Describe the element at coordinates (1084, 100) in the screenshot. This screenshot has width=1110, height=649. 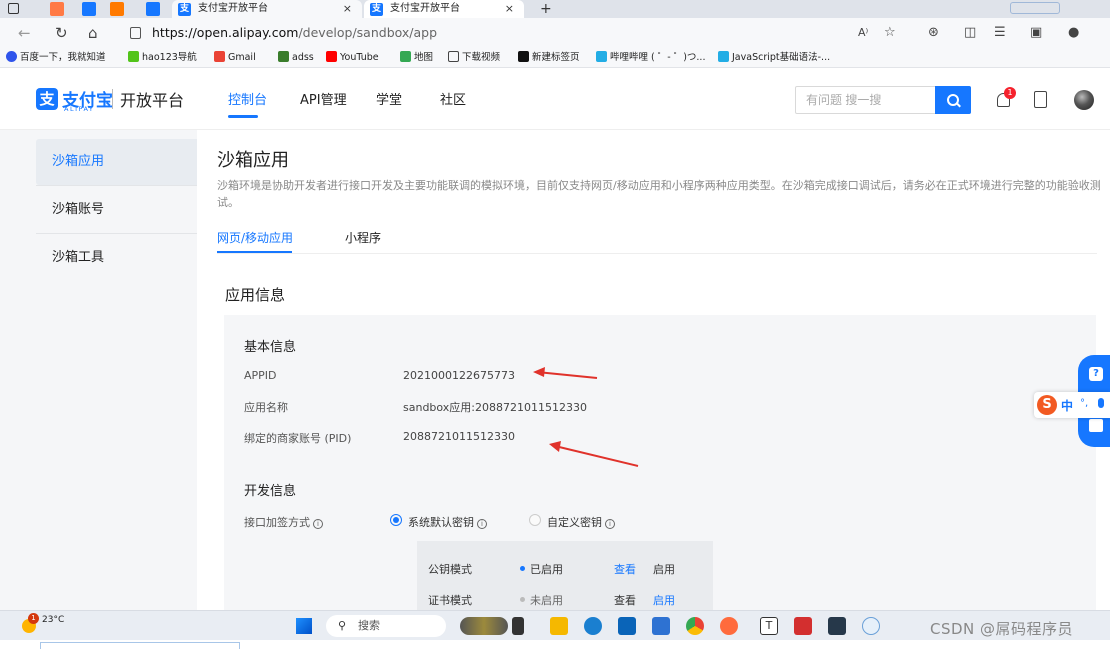
I see `avatar` at that location.